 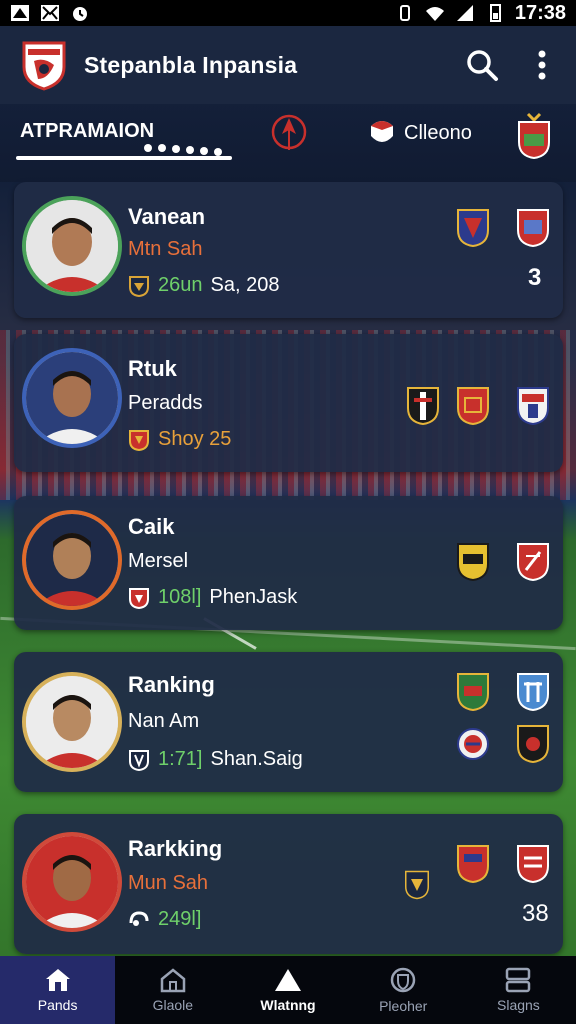 What do you see at coordinates (151, 526) in the screenshot?
I see `player-name: Caik` at bounding box center [151, 526].